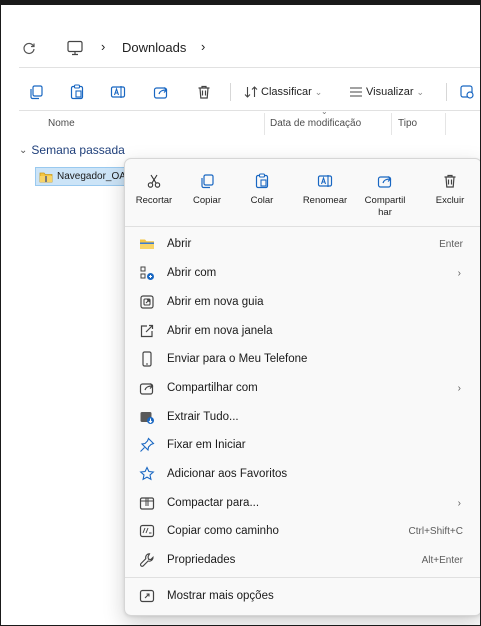 Image resolution: width=481 pixels, height=626 pixels. I want to click on menu-item-label: Adicionar aos Favoritos, so click(227, 474).